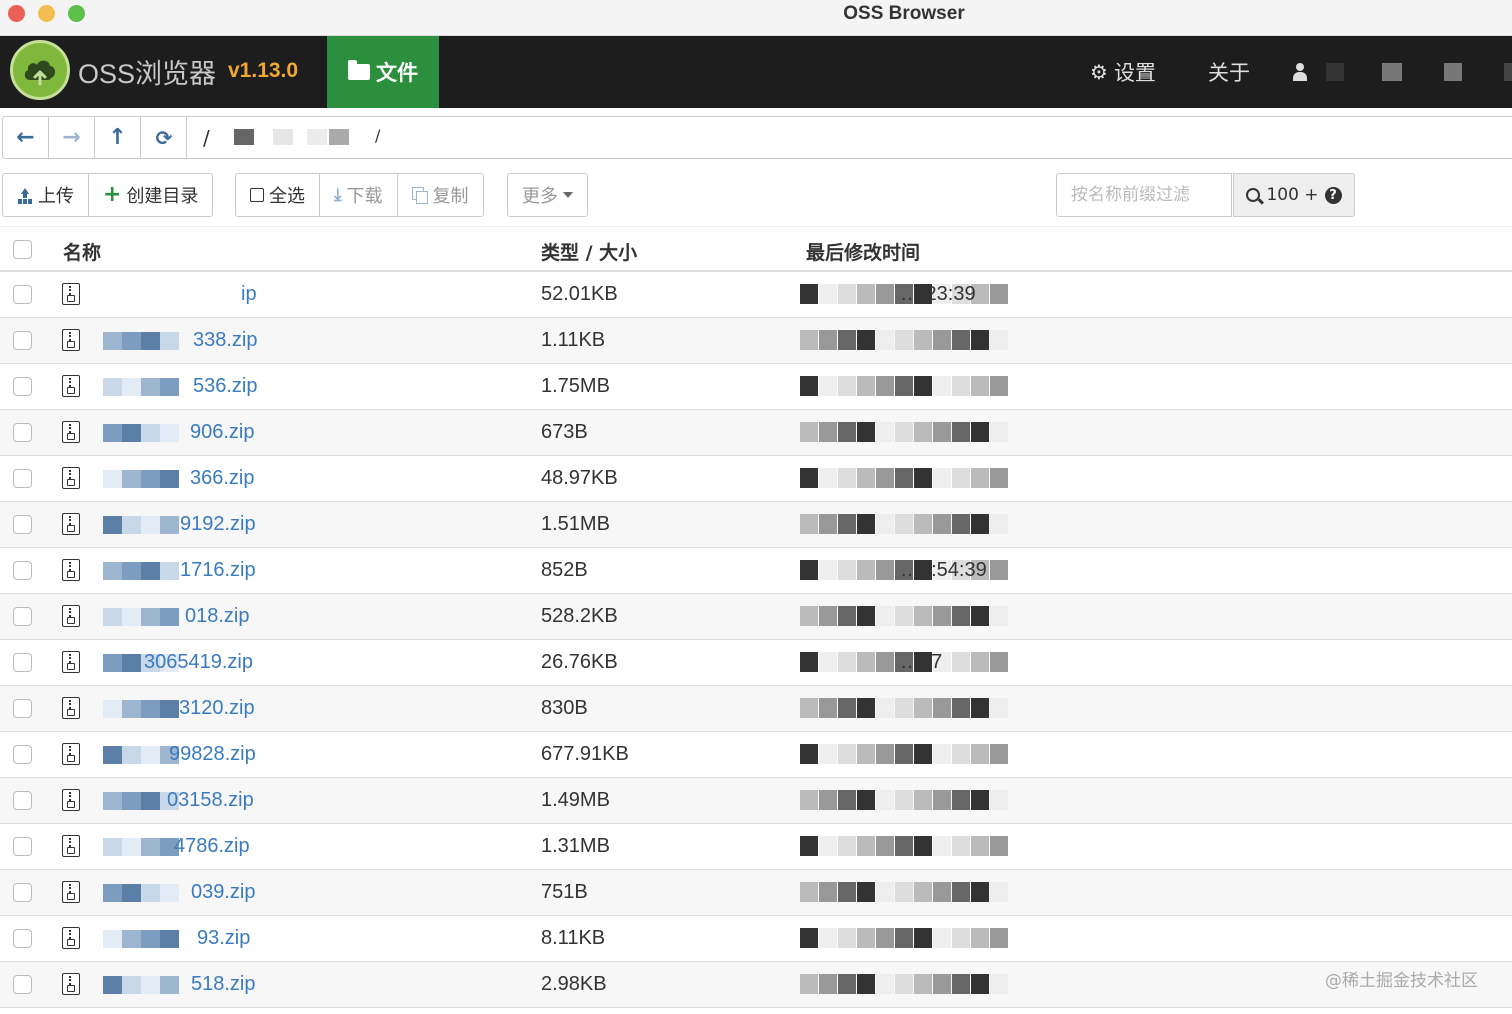  I want to click on refresh-button: ⟳, so click(164, 137).